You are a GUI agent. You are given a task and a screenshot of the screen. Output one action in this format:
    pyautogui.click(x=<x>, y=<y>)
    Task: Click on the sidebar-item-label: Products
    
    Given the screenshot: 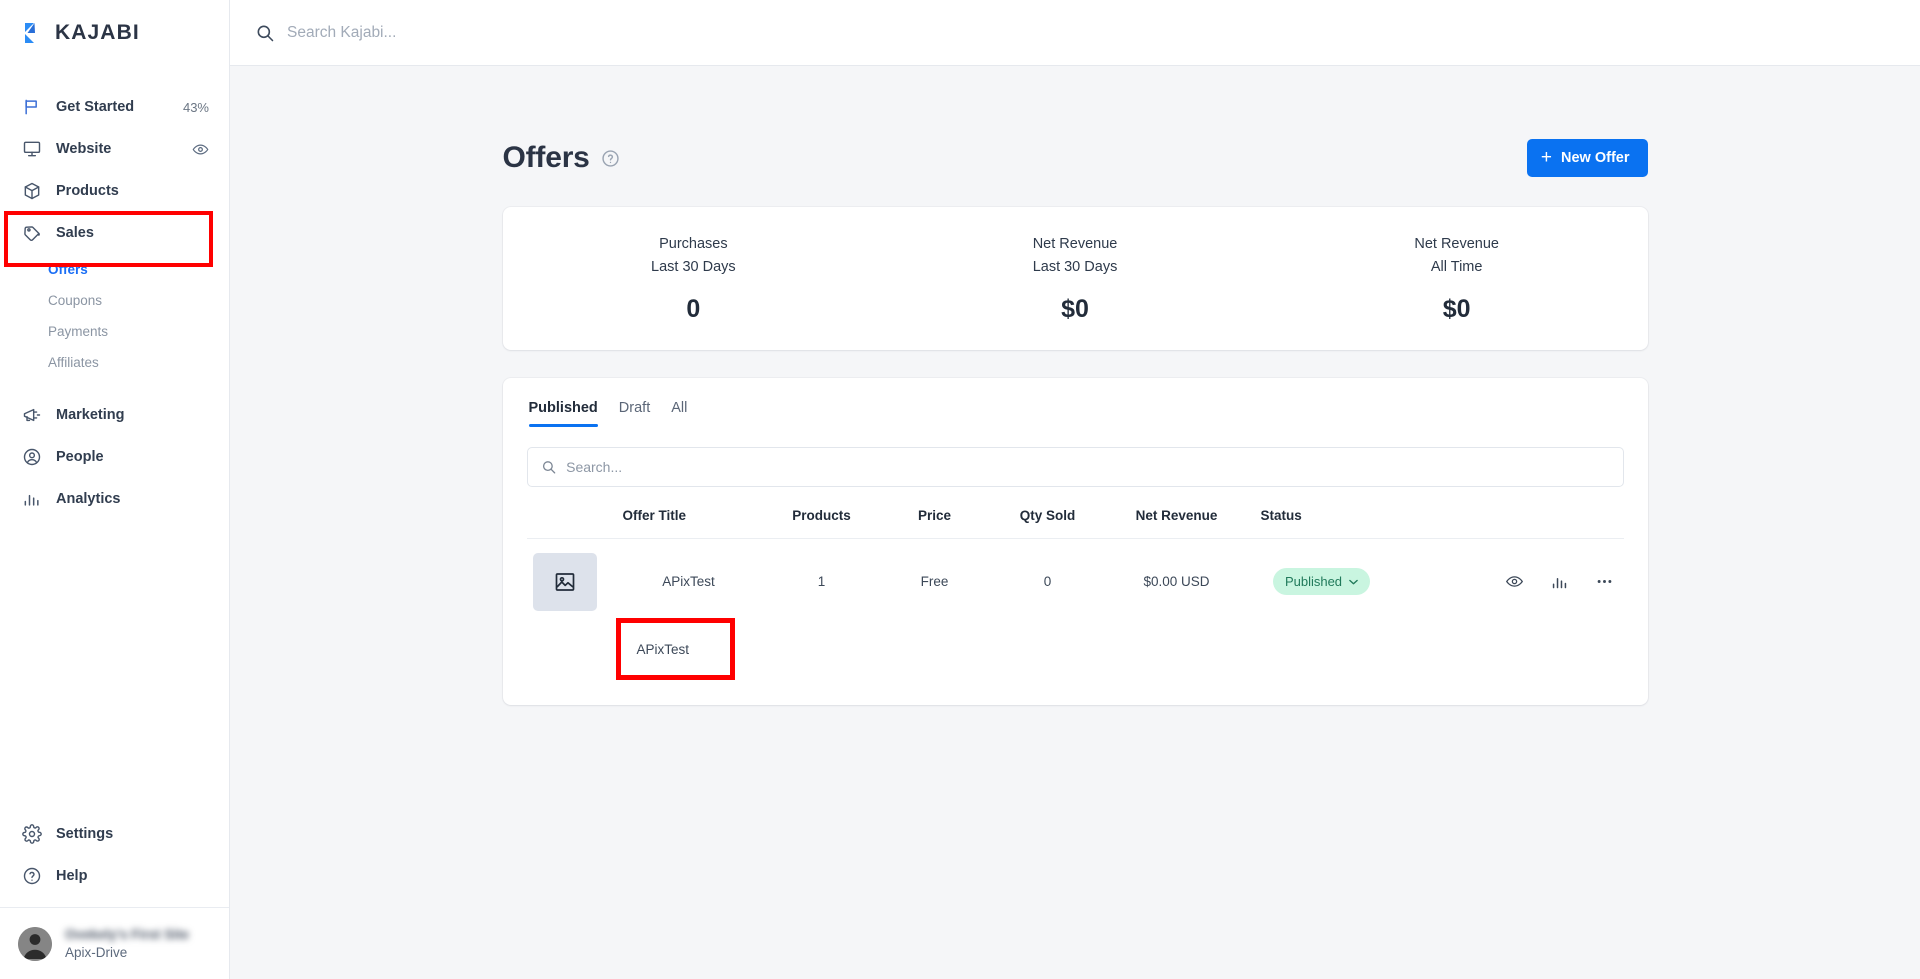 What is the action you would take?
    pyautogui.click(x=87, y=191)
    